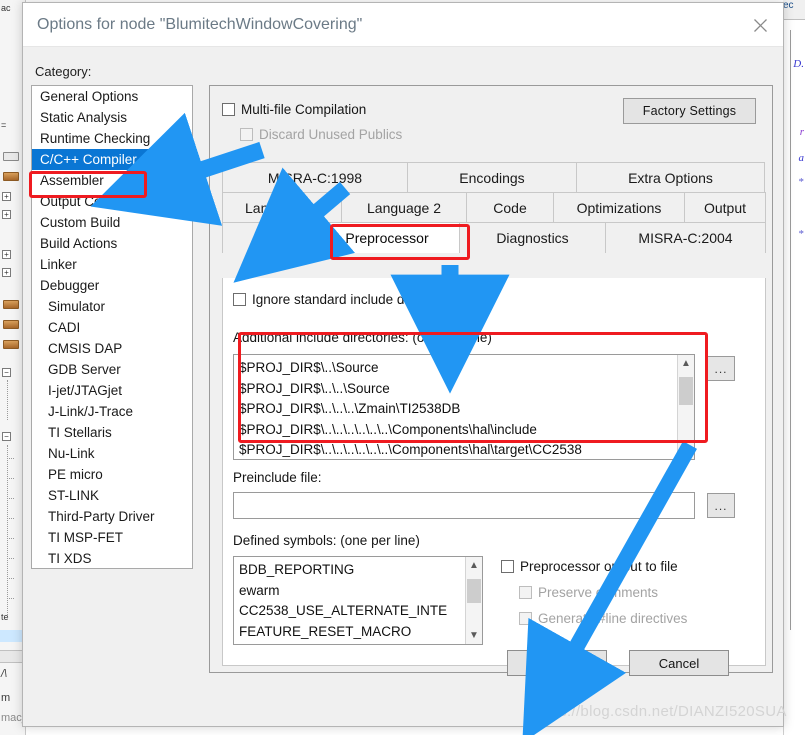  What do you see at coordinates (112, 369) in the screenshot?
I see `sidebar-item-gdb-server: GDB Server` at bounding box center [112, 369].